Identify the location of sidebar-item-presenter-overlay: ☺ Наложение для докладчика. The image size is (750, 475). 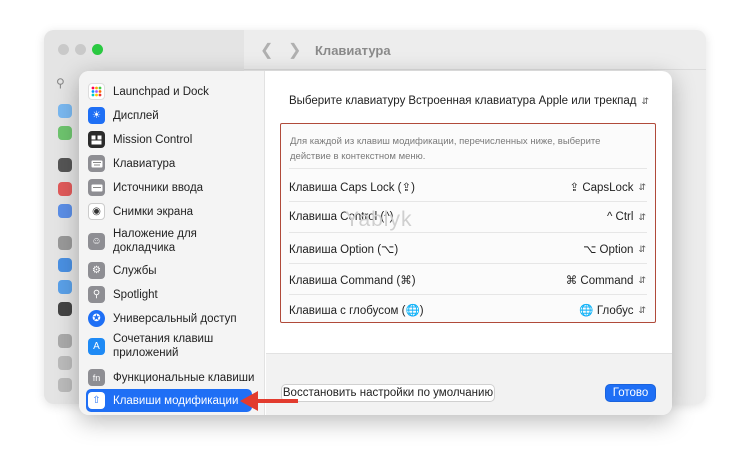
(173, 241).